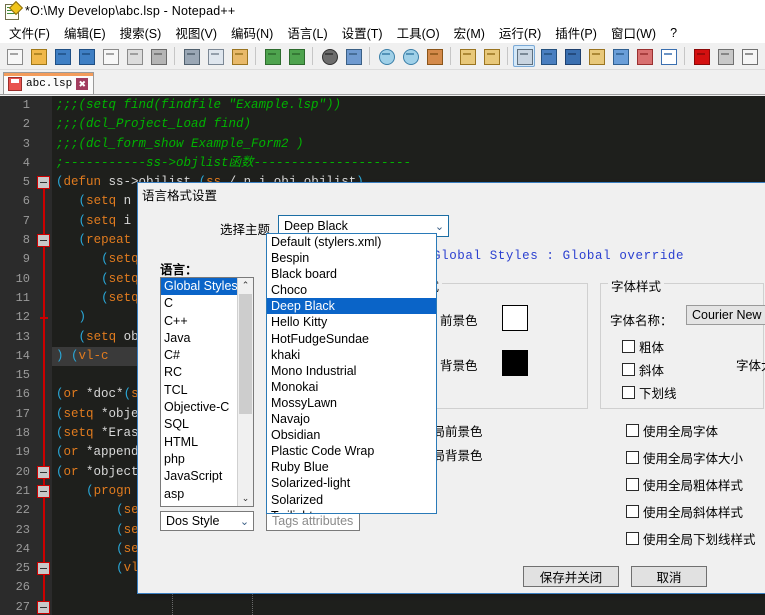  Describe the element at coordinates (673, 33) in the screenshot. I see `menu-help: ?` at that location.